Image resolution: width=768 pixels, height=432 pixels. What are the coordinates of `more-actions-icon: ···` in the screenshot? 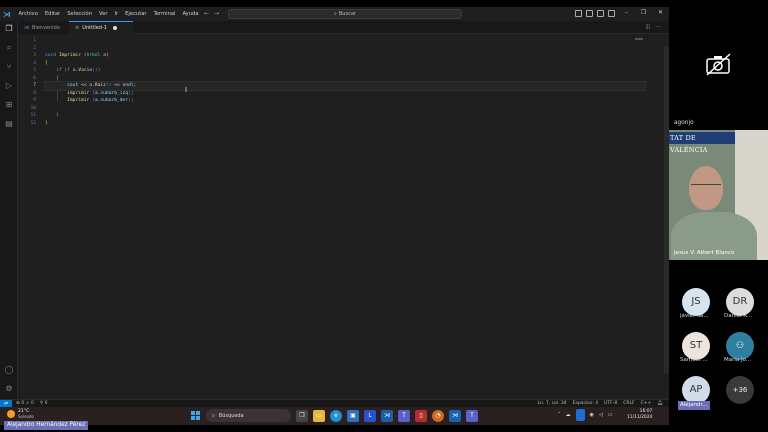 It's located at (658, 27).